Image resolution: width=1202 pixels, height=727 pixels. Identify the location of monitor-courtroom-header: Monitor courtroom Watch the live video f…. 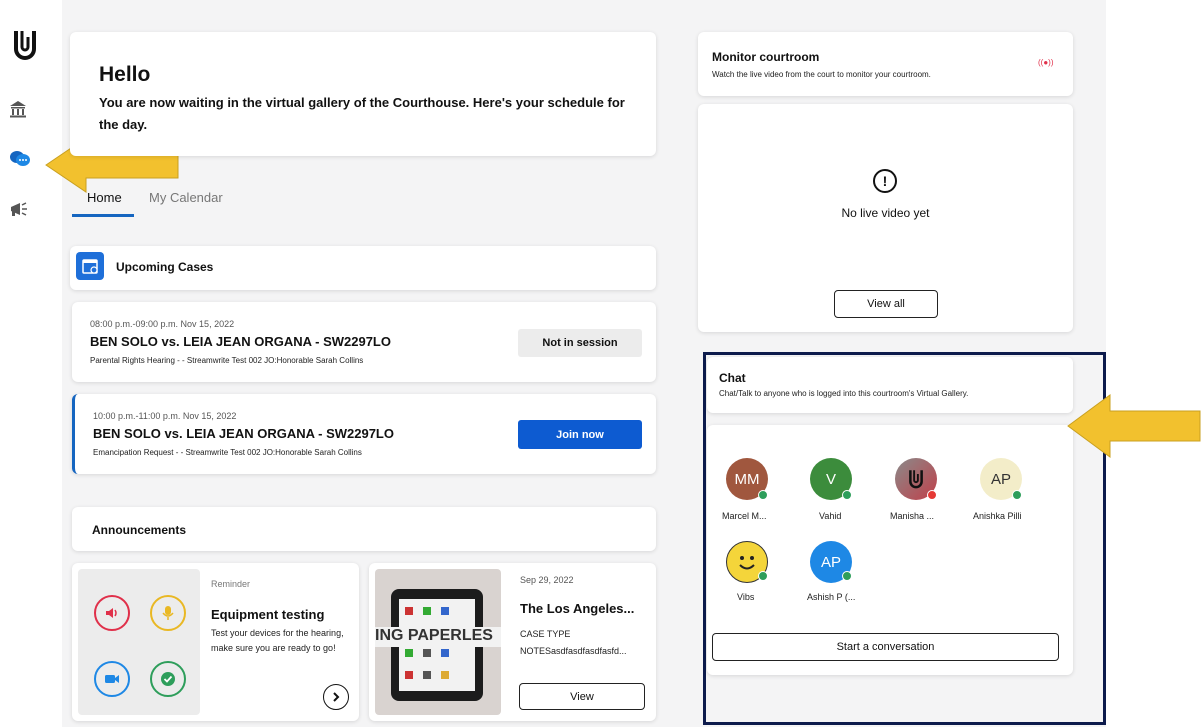
(885, 64).